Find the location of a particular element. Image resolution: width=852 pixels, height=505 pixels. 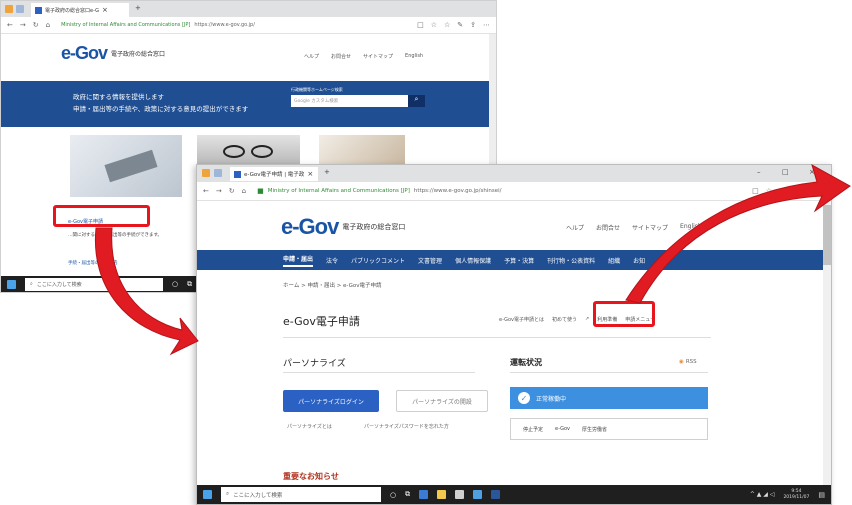

arrow-to-shinsei-window is located at coordinates (146, 291).